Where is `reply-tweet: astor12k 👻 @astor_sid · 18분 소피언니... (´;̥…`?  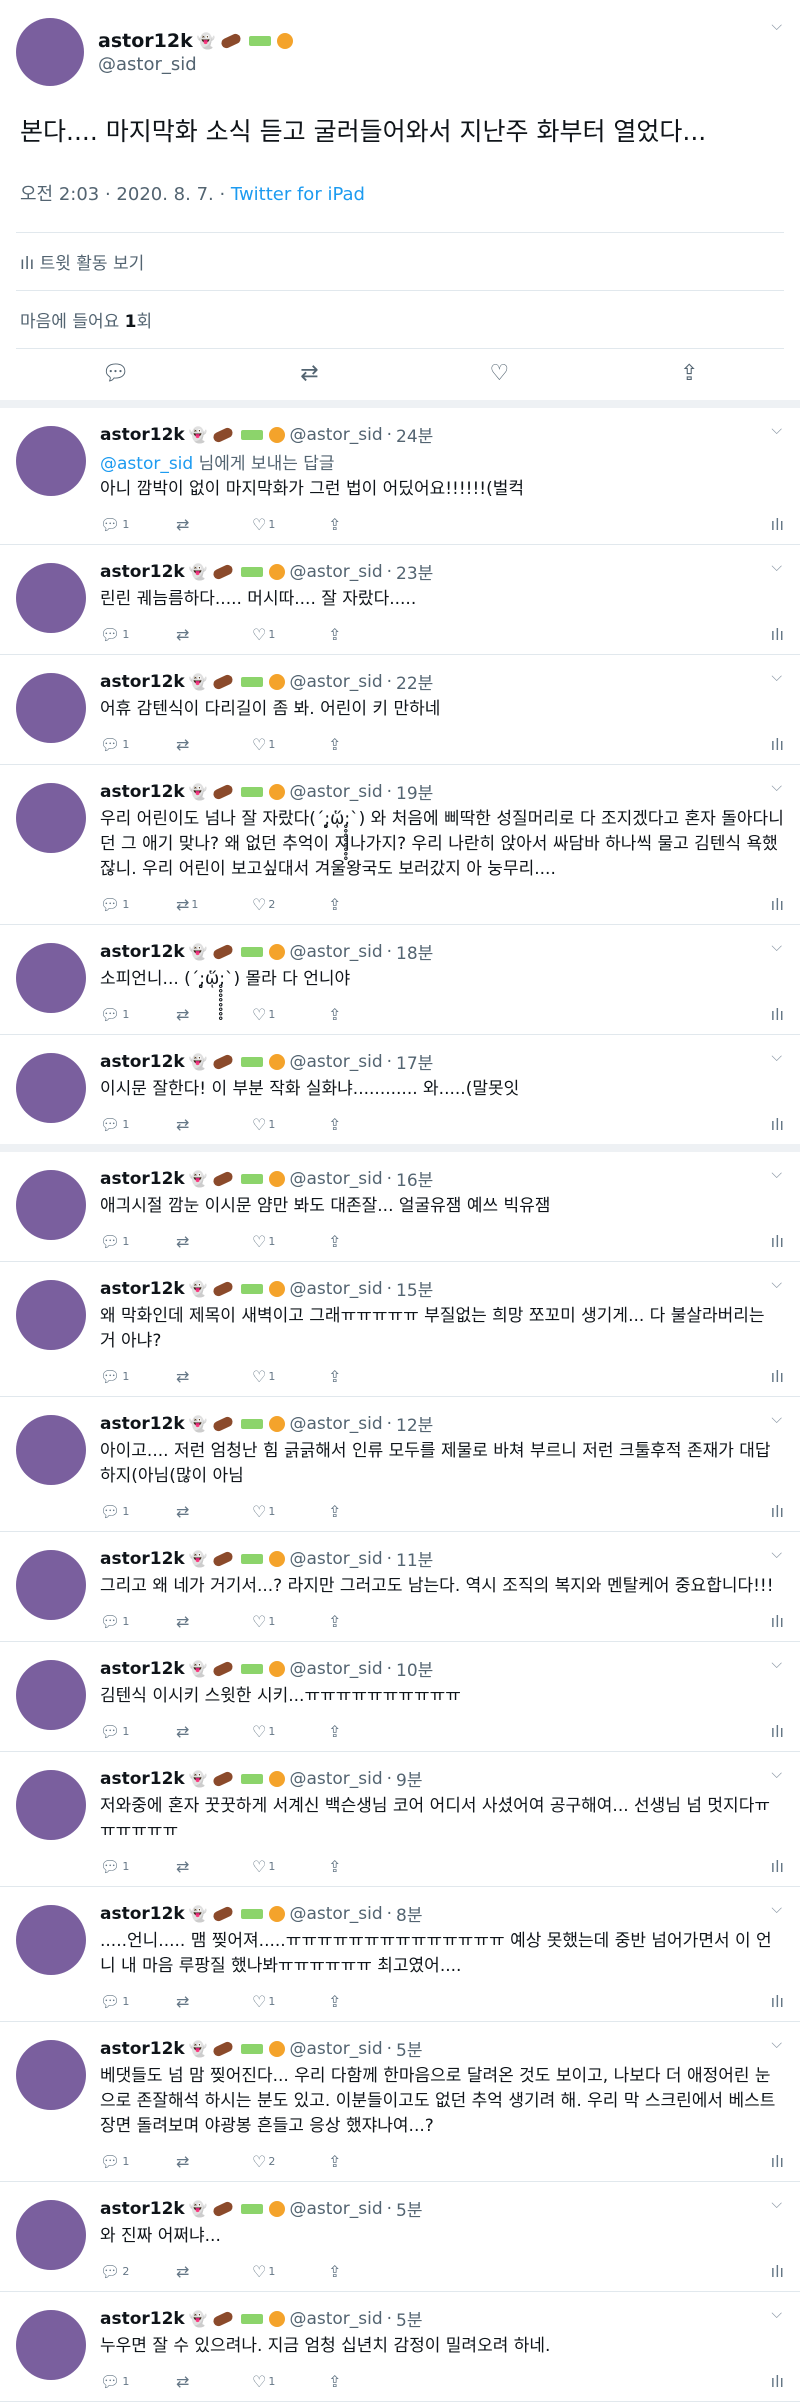
reply-tweet: astor12k 👻 @astor_sid · 18분 소피언니... (´;̥… is located at coordinates (400, 980).